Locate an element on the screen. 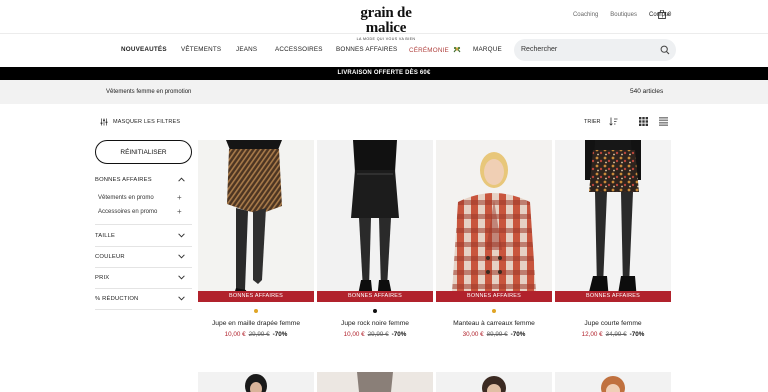 Image resolution: width=768 pixels, height=392 pixels. utility-links: Coaching Boutiques Compte is located at coordinates (621, 15).